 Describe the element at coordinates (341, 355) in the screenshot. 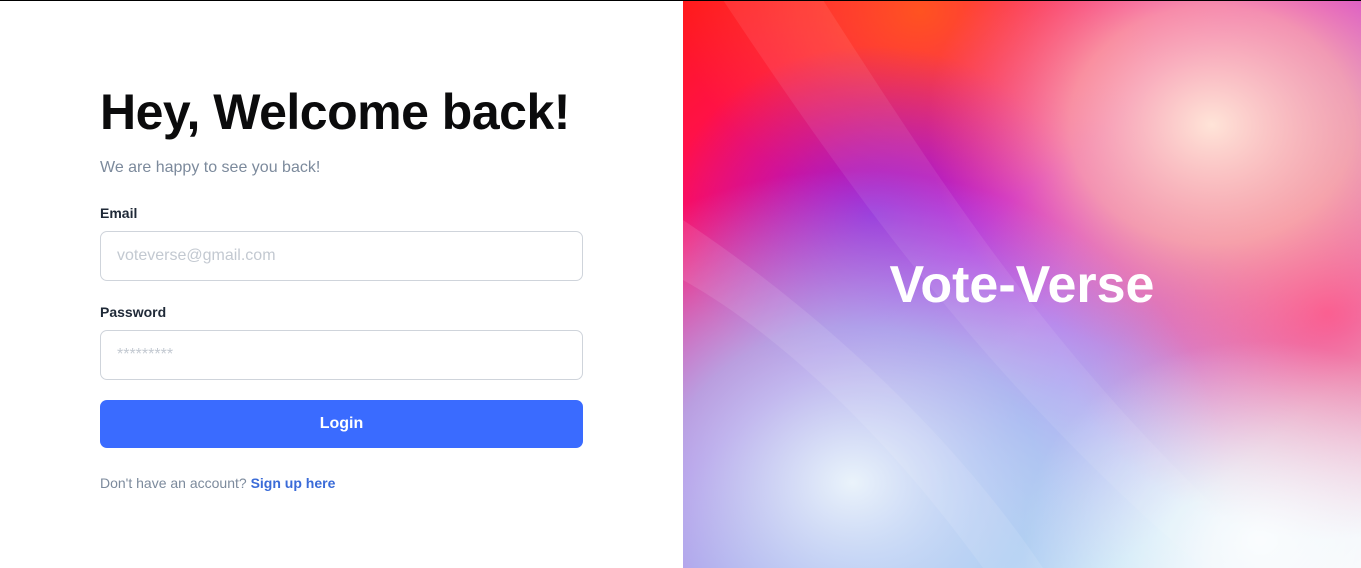

I see `password-field` at that location.